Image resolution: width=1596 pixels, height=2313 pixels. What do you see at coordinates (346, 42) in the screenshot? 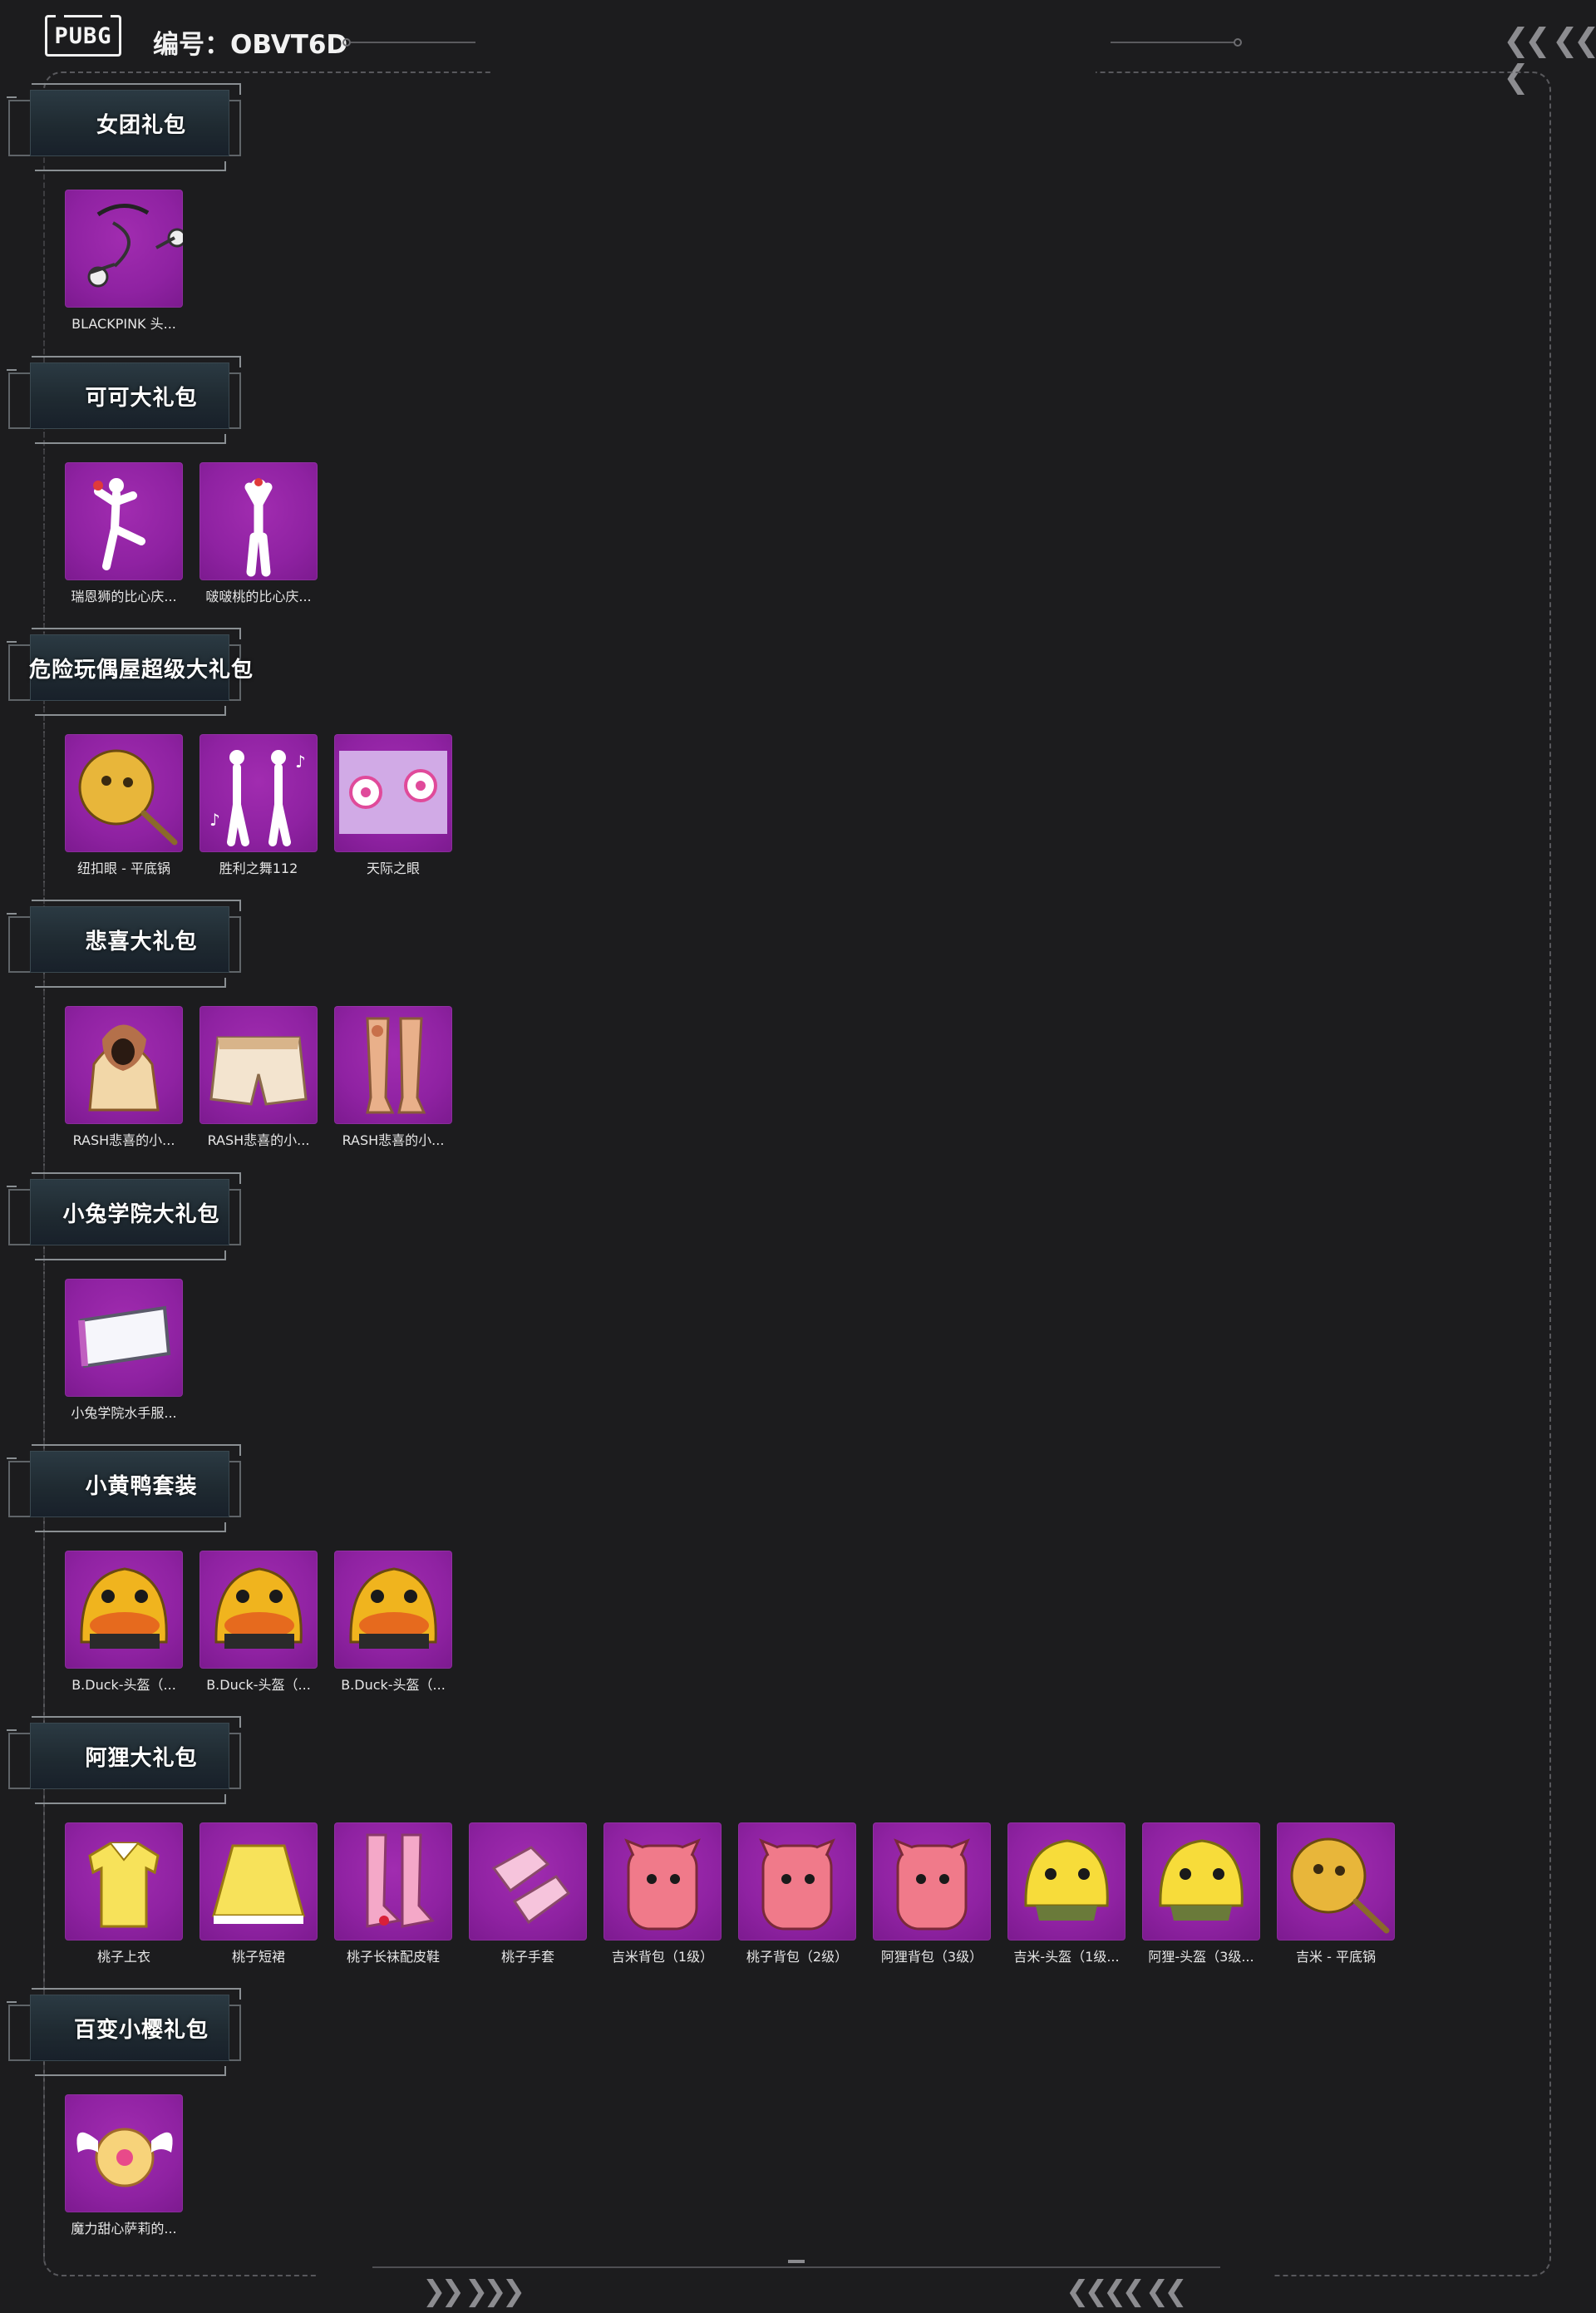
I see `header-line-dot` at bounding box center [346, 42].